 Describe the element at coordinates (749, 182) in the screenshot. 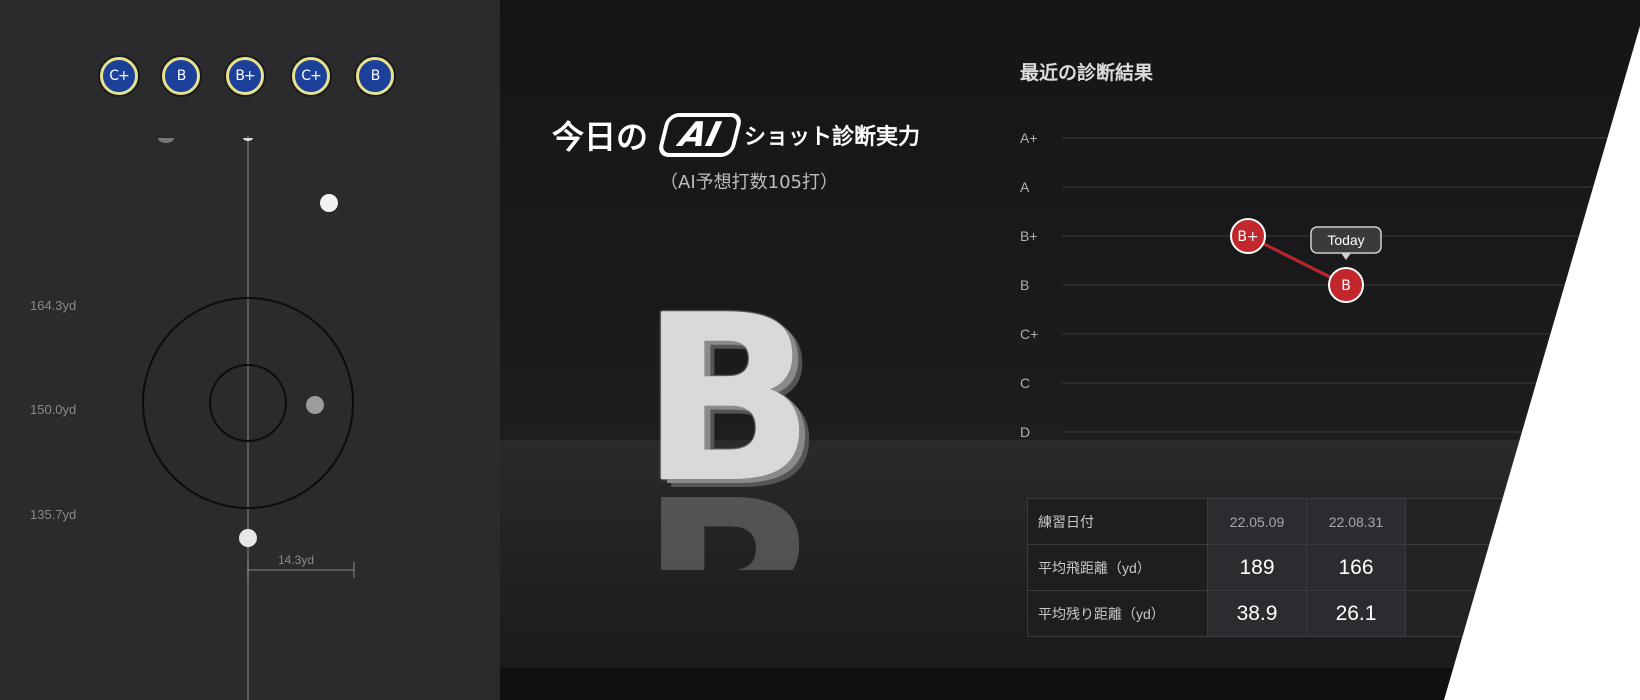

I see `predicted-score: （AI予想打数105打）` at that location.